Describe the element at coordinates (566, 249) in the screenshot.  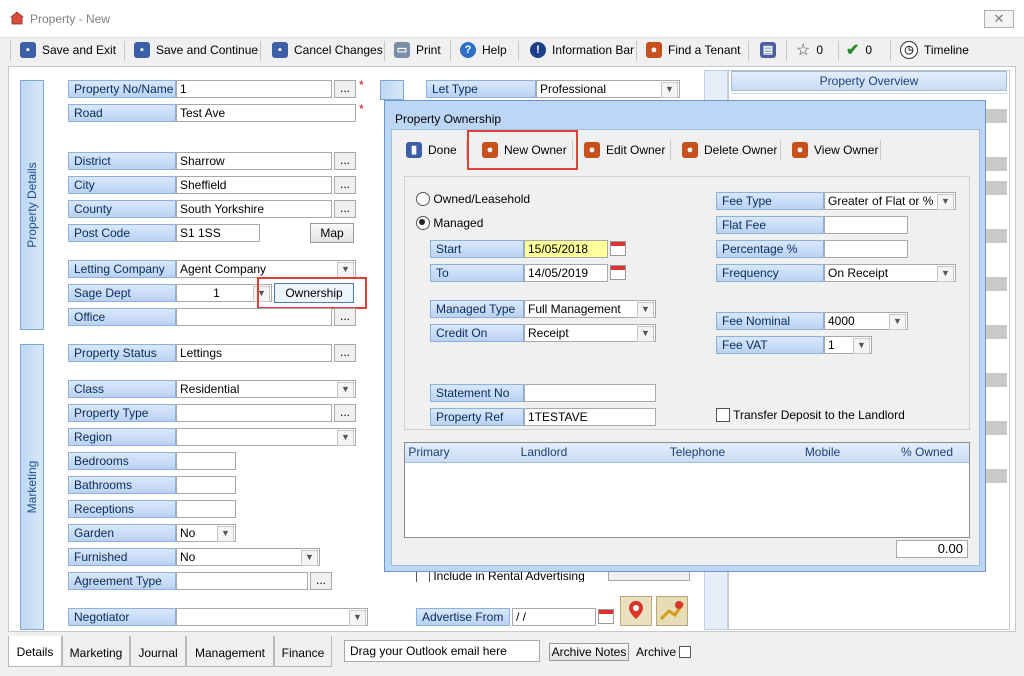
I see `start-date-input: 15/05/2018` at that location.